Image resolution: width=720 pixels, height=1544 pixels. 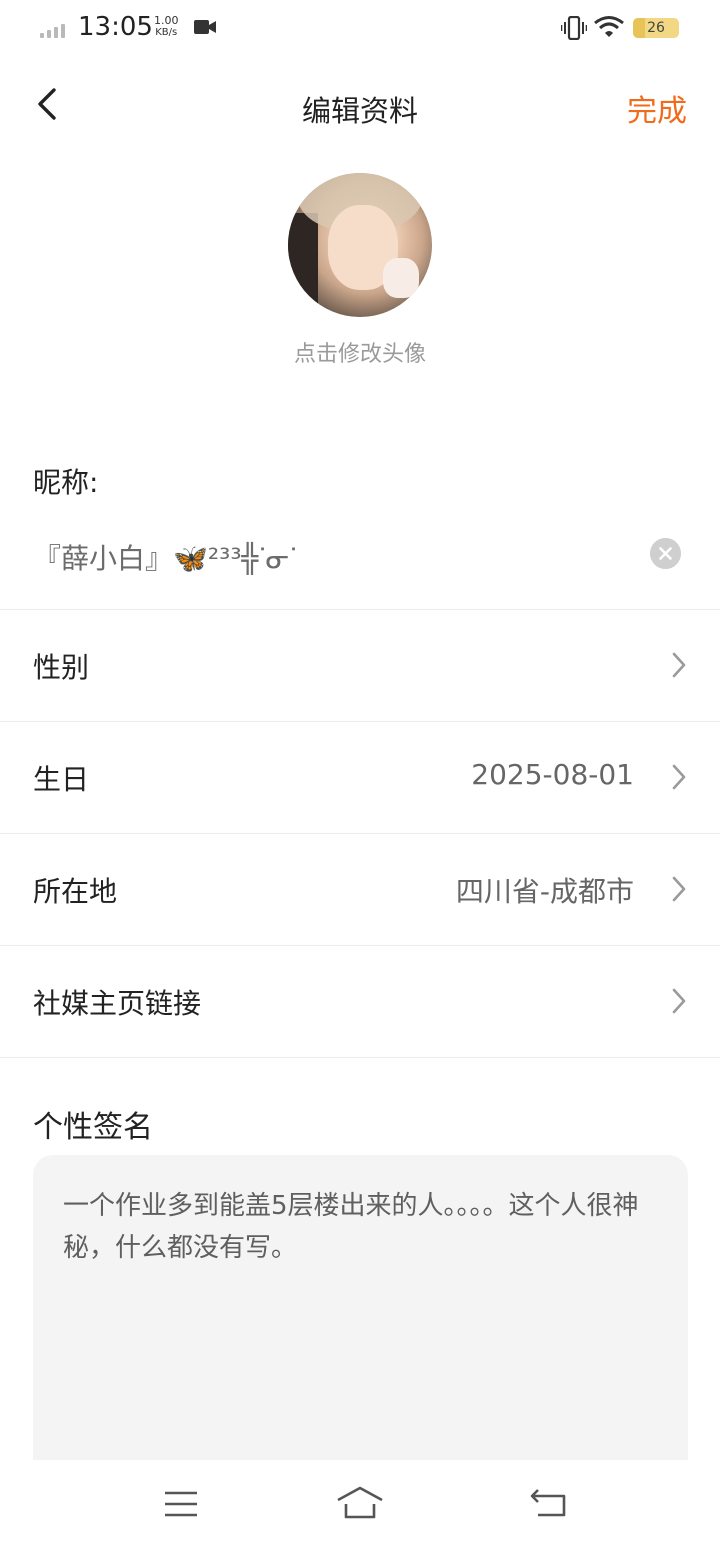 I want to click on battery-indicator: 26, so click(x=656, y=28).